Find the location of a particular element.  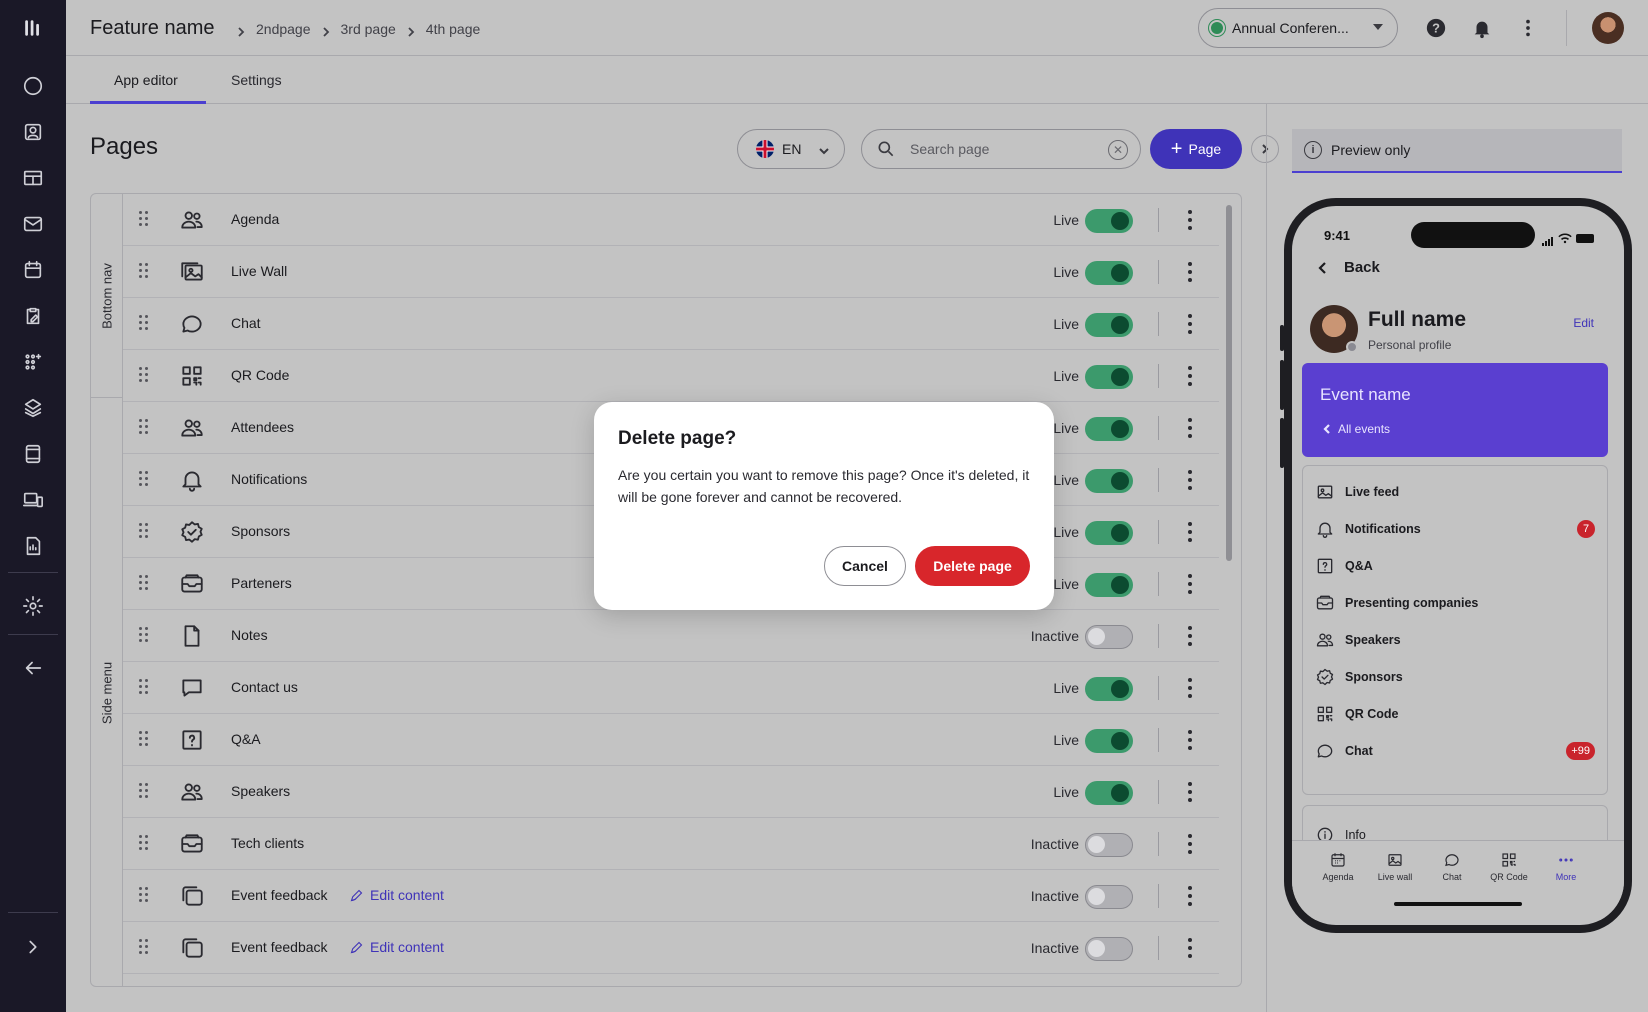

phone-tab-chat: Chat is located at coordinates (1452, 866).